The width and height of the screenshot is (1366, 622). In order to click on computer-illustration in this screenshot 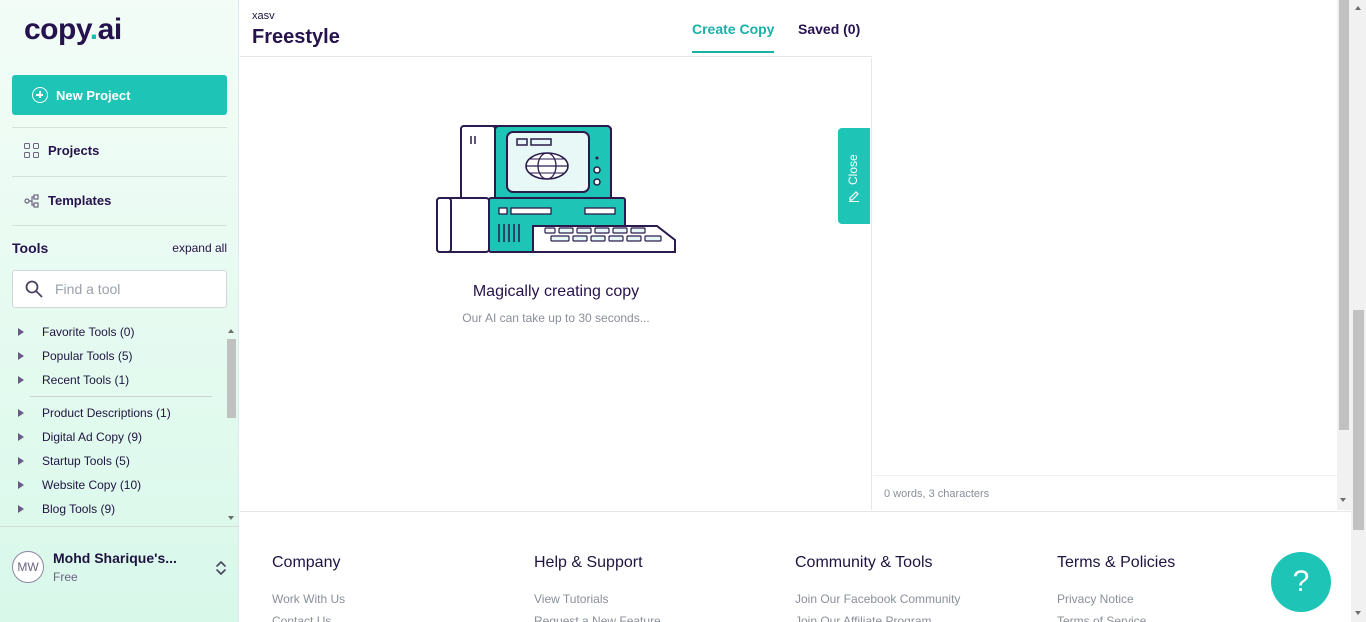, I will do `click(556, 189)`.